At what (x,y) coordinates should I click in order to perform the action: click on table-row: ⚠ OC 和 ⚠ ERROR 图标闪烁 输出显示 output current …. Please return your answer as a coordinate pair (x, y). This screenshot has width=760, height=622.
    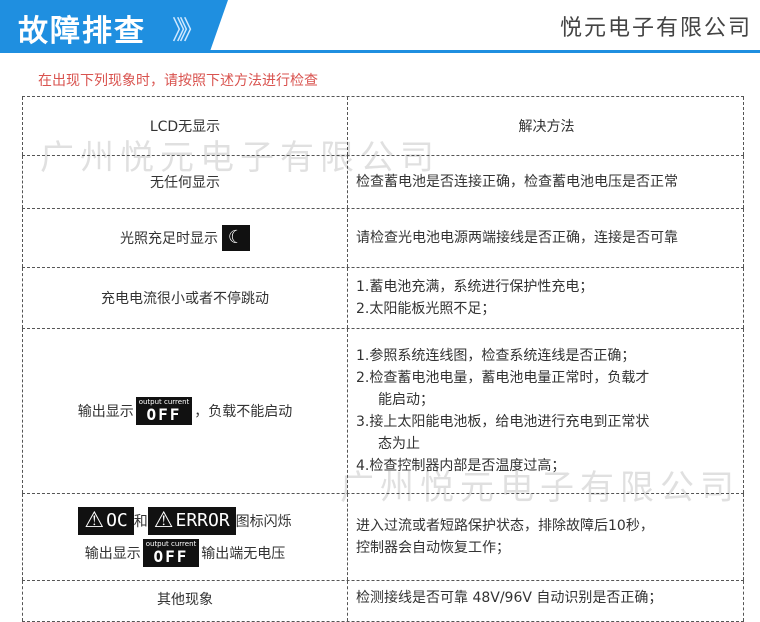
    Looking at the image, I should click on (383, 536).